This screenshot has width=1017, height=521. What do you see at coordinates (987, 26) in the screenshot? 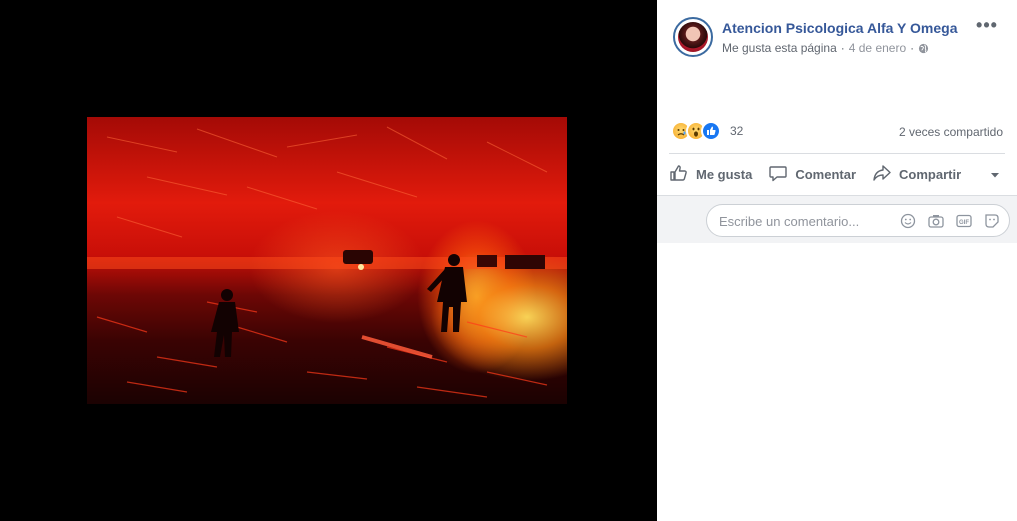
I see `more-options-button: •••` at bounding box center [987, 26].